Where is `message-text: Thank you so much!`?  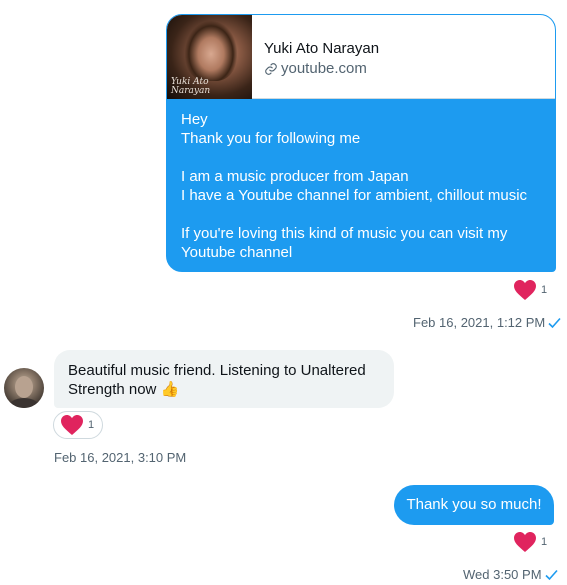
message-text: Thank you so much! is located at coordinates (474, 504).